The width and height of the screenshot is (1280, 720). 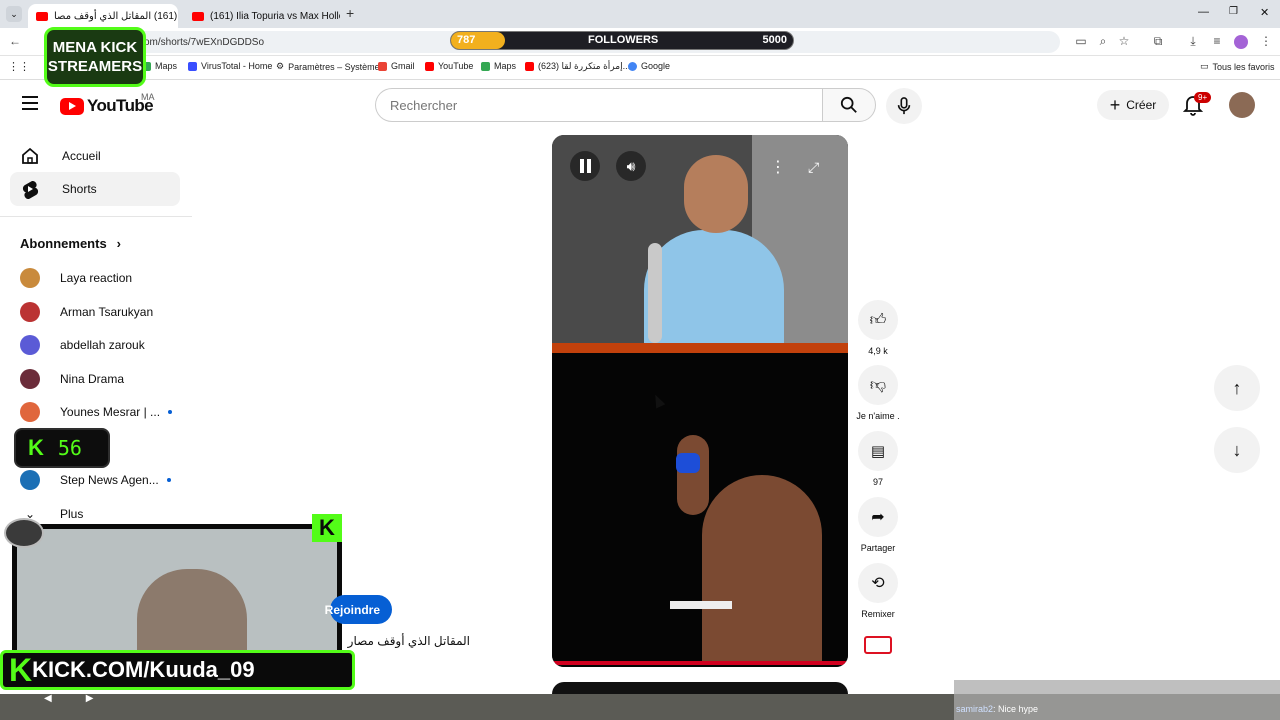 What do you see at coordinates (1197, 106) in the screenshot?
I see `notifications-button: 9+` at bounding box center [1197, 106].